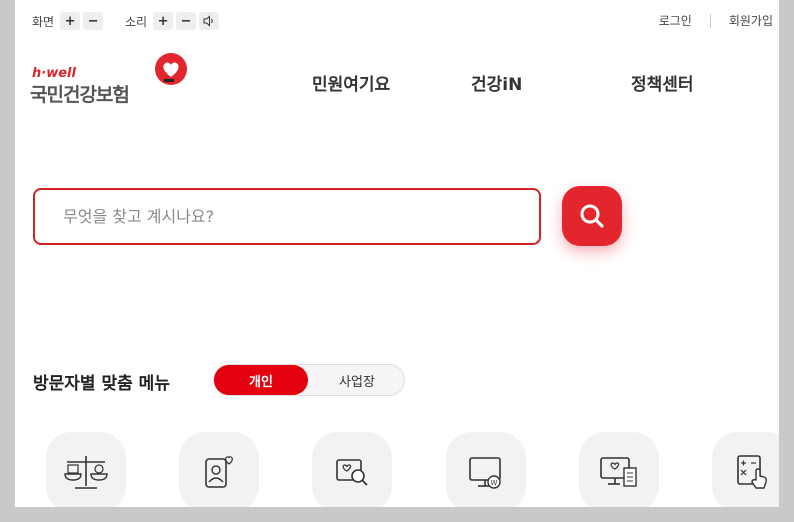 This screenshot has width=794, height=522. Describe the element at coordinates (309, 380) in the screenshot. I see `visitor-type-toggle: 개인 사업장` at that location.